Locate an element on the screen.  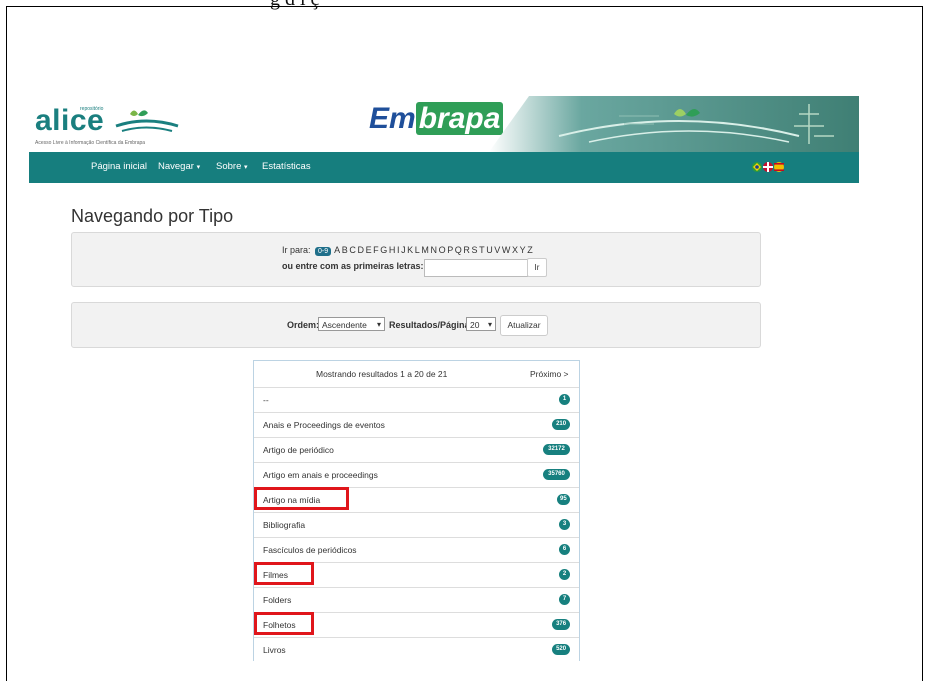
count-badge: 210 is located at coordinates (561, 424).